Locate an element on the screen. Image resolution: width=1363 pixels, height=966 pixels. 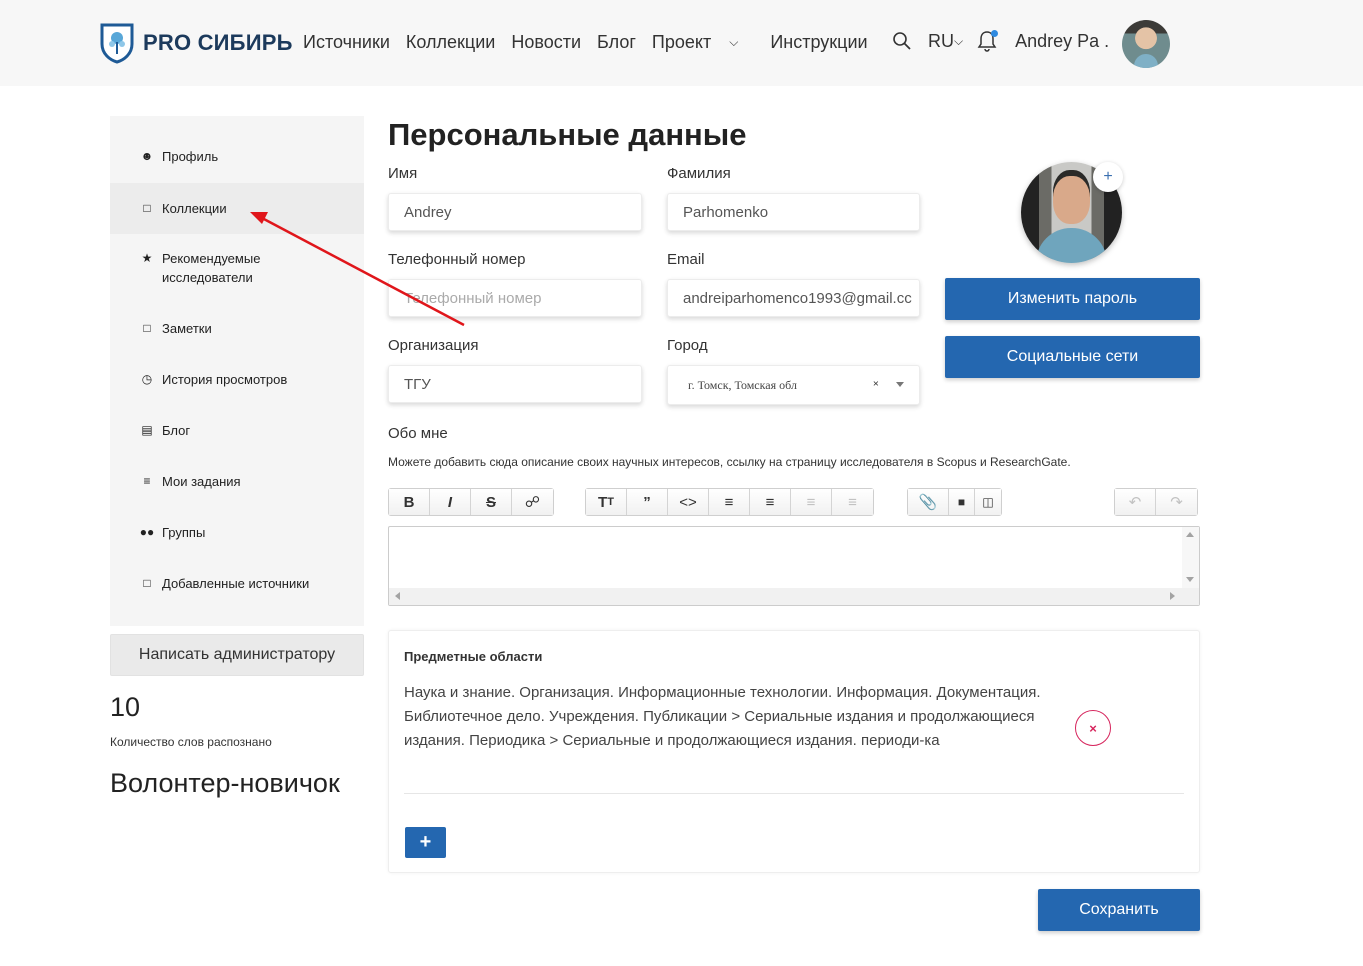
bold-button: B is located at coordinates (409, 502).